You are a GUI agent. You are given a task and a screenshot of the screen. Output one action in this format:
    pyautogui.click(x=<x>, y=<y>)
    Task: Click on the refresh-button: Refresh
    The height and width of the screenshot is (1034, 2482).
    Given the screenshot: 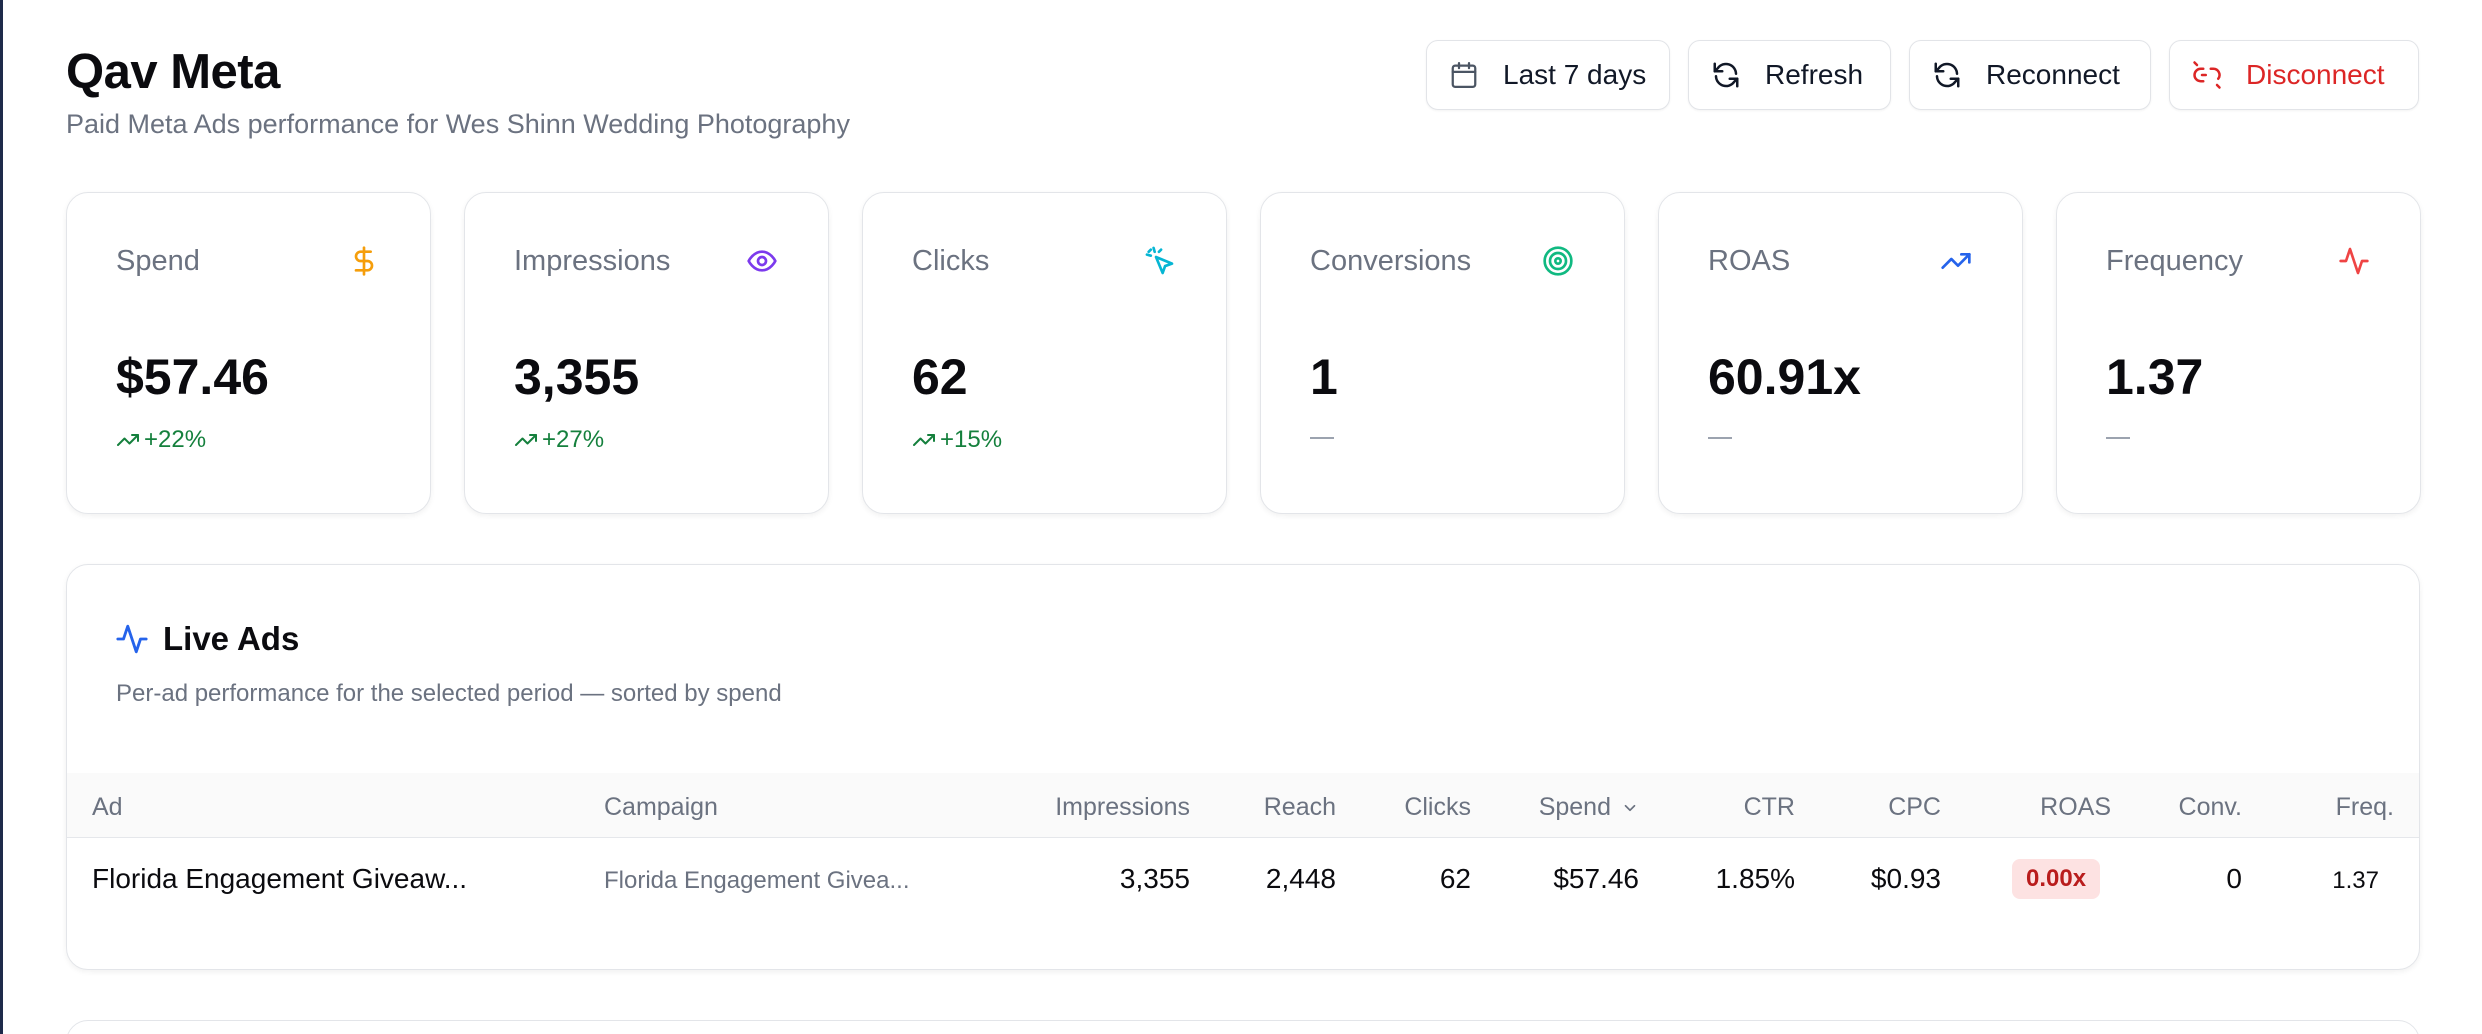 What is the action you would take?
    pyautogui.click(x=1789, y=75)
    